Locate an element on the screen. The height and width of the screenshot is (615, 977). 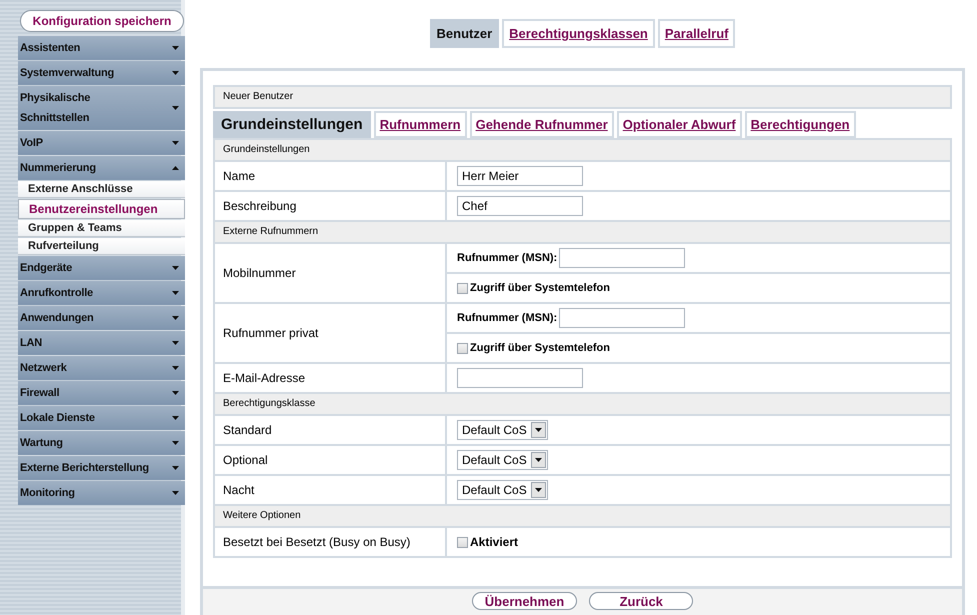
menu-item: Endgeräte is located at coordinates (101, 268).